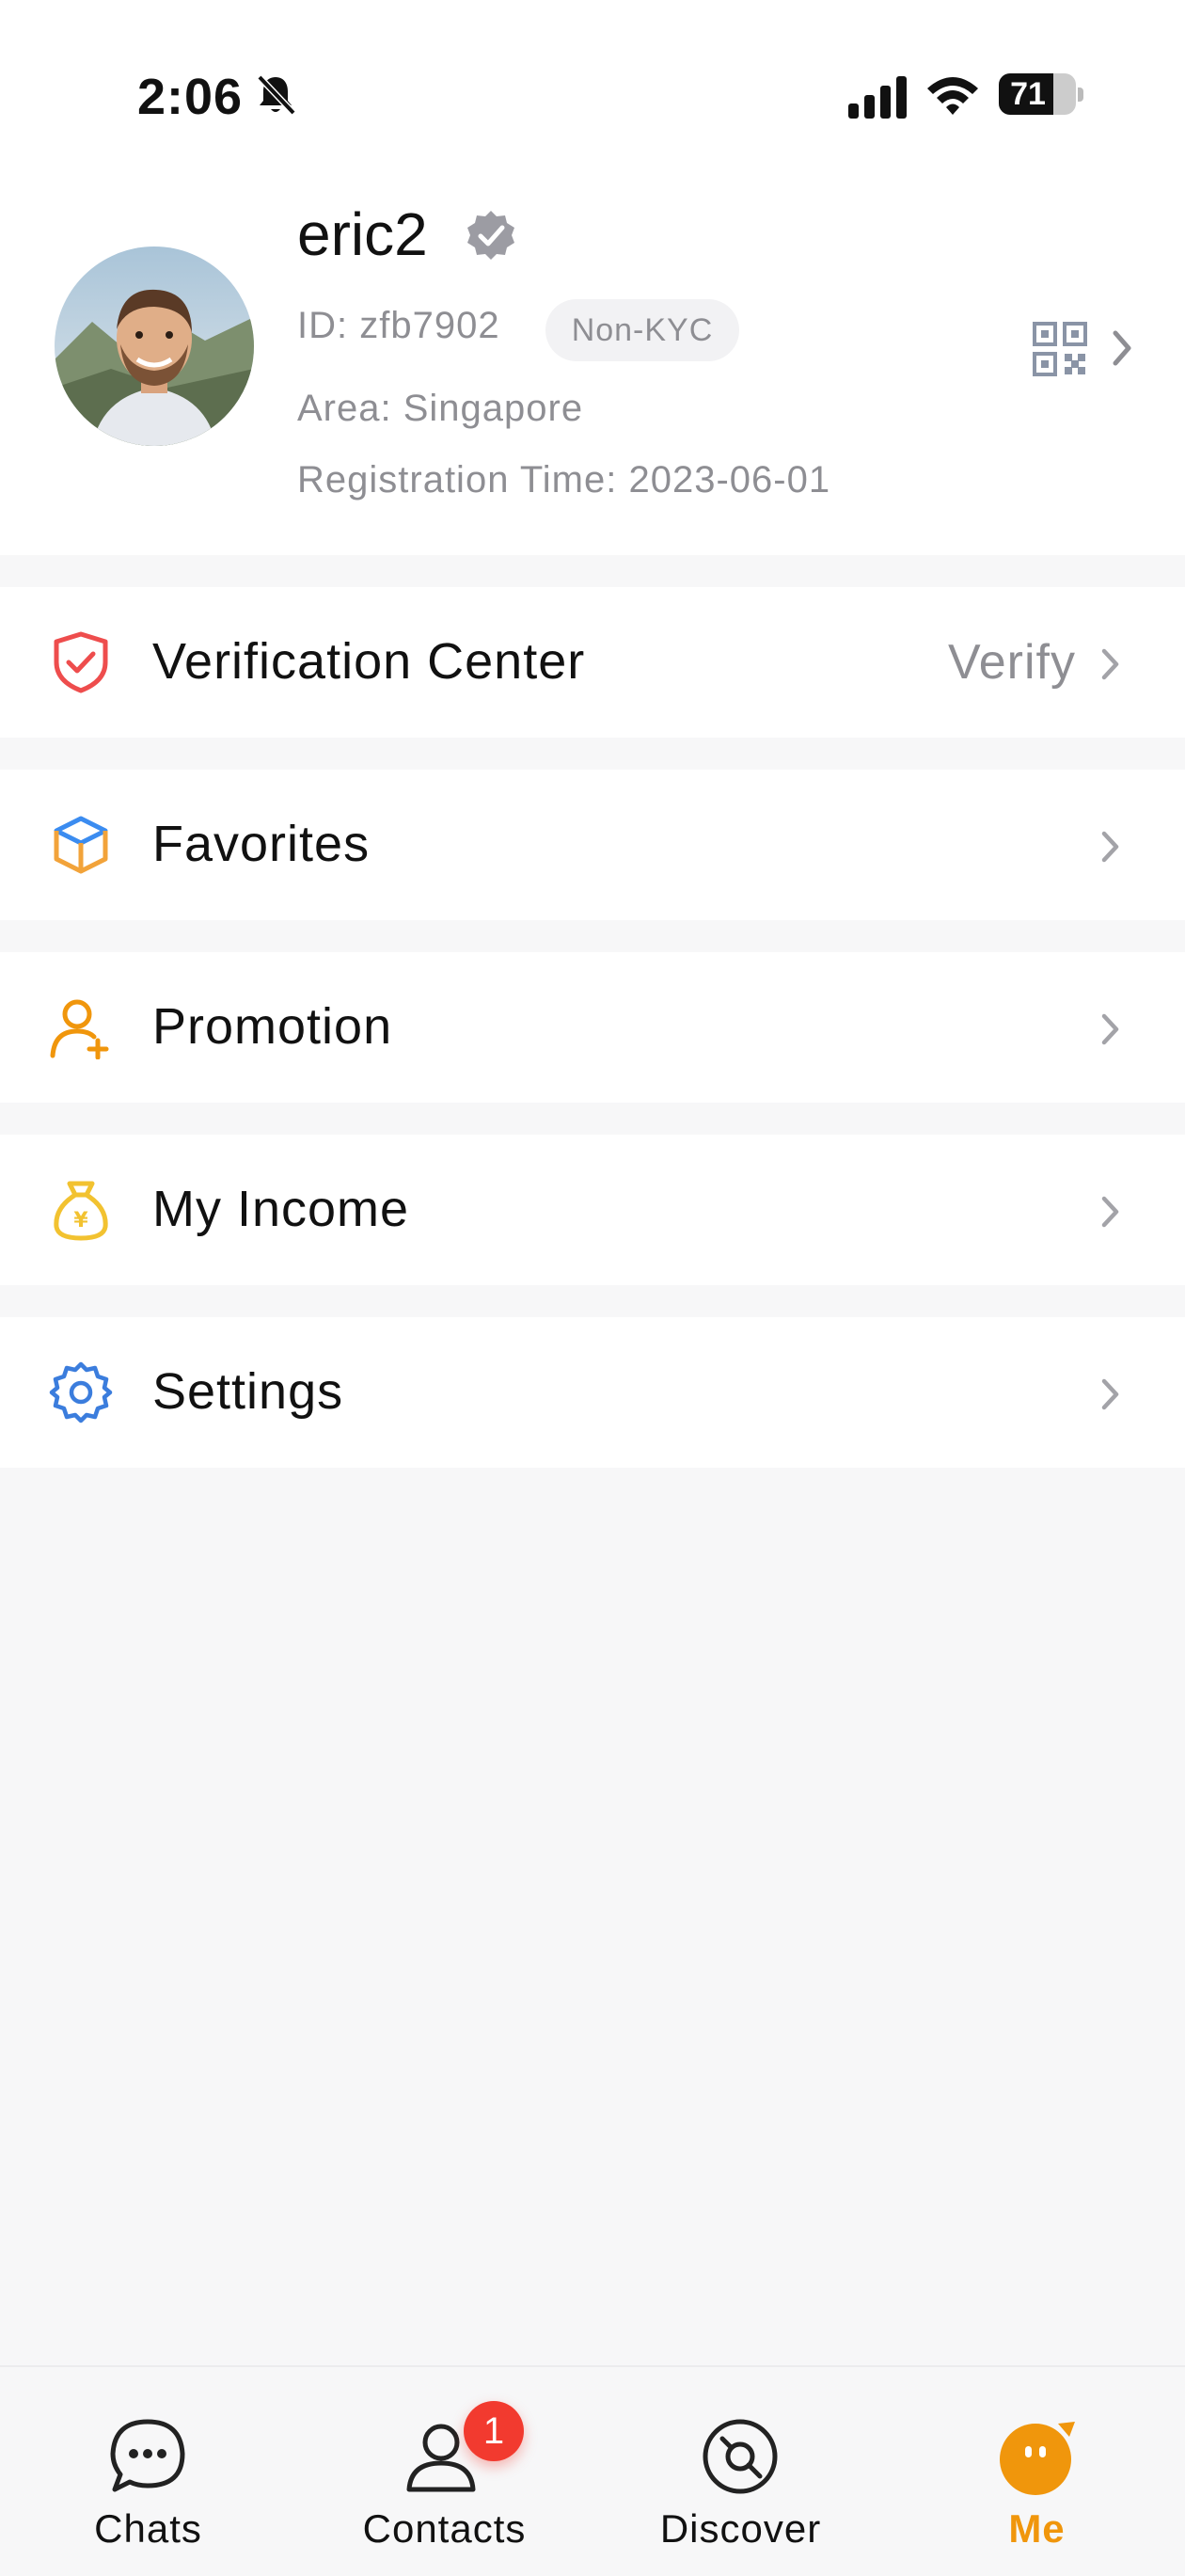 The height and width of the screenshot is (2576, 1185). Describe the element at coordinates (592, 662) in the screenshot. I see `menu-item-verification-center: Verification Center Verify` at that location.